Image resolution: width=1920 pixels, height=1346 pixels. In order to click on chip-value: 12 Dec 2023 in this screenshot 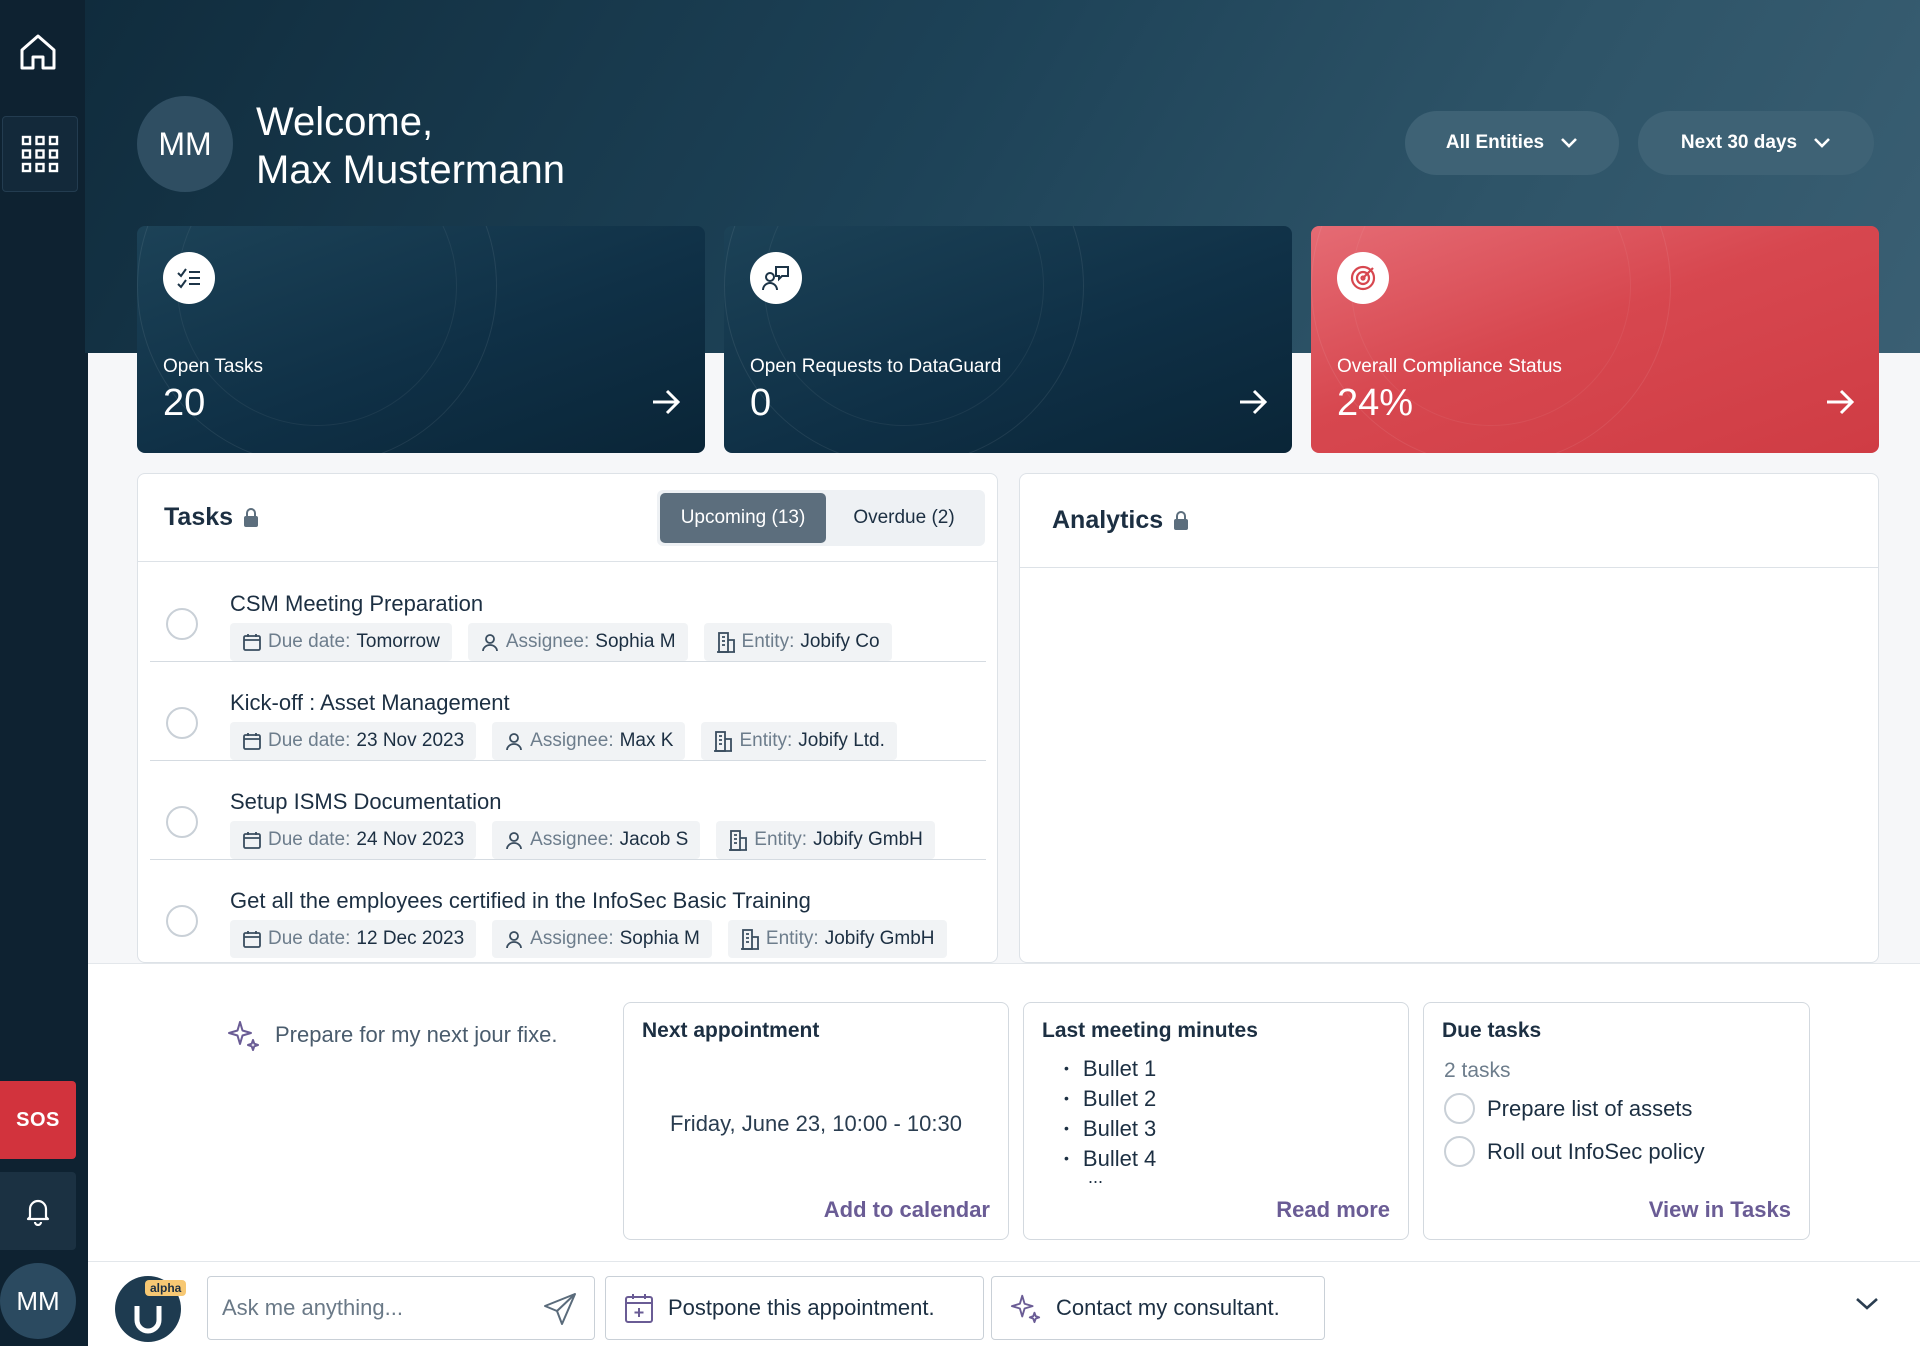, I will do `click(410, 938)`.